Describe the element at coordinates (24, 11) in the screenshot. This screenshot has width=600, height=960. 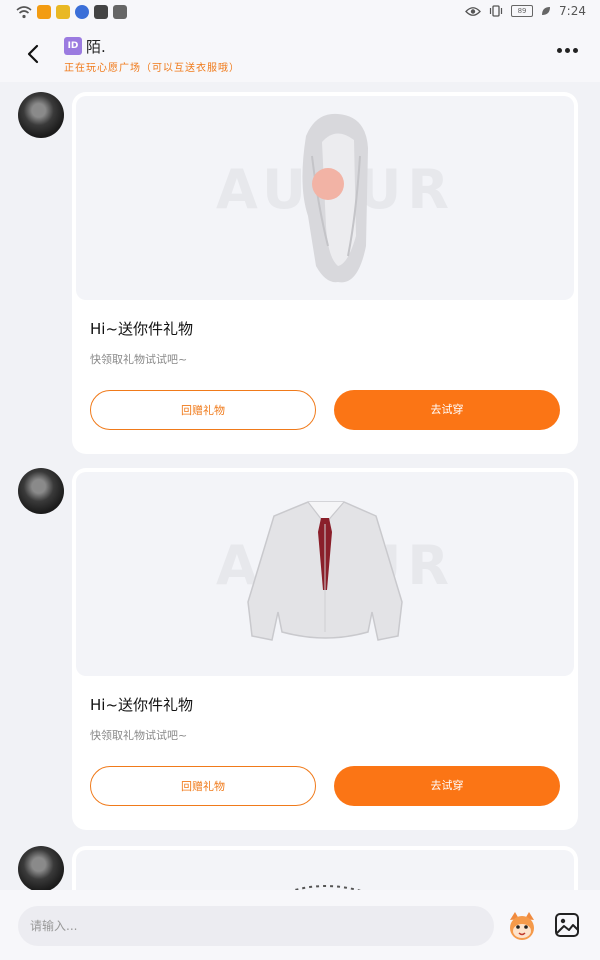
I see `wifi-icon` at that location.